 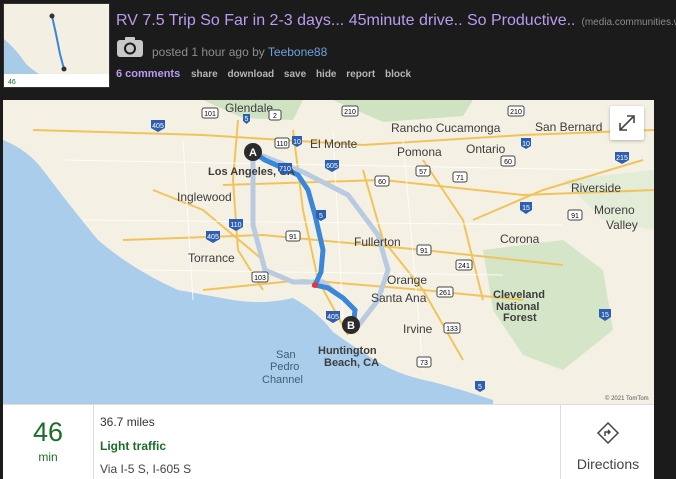 What do you see at coordinates (220, 52) in the screenshot?
I see `posted-time: 1 hour ago` at bounding box center [220, 52].